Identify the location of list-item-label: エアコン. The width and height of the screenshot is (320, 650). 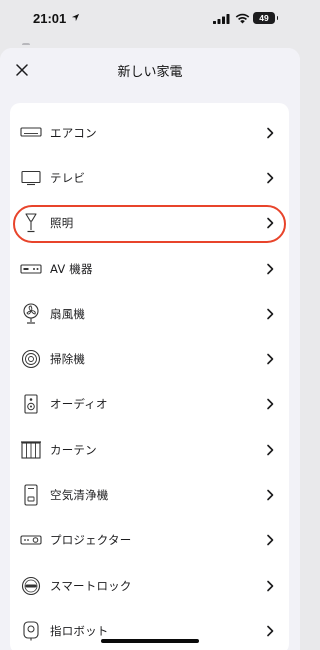
(73, 132).